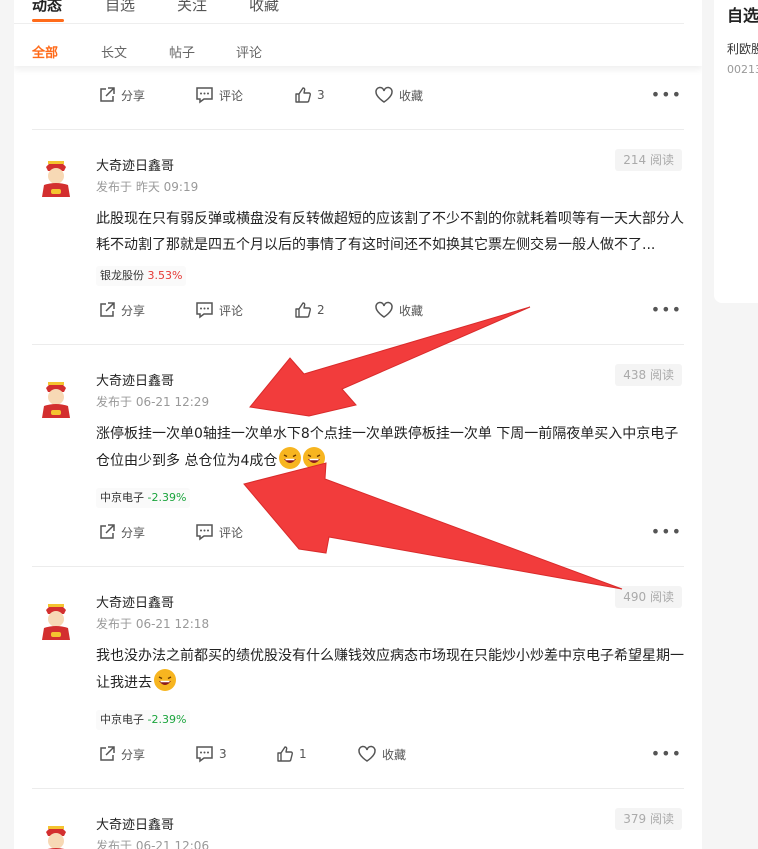 The width and height of the screenshot is (758, 849). Describe the element at coordinates (249, 51) in the screenshot. I see `subtab-comments: 评论` at that location.